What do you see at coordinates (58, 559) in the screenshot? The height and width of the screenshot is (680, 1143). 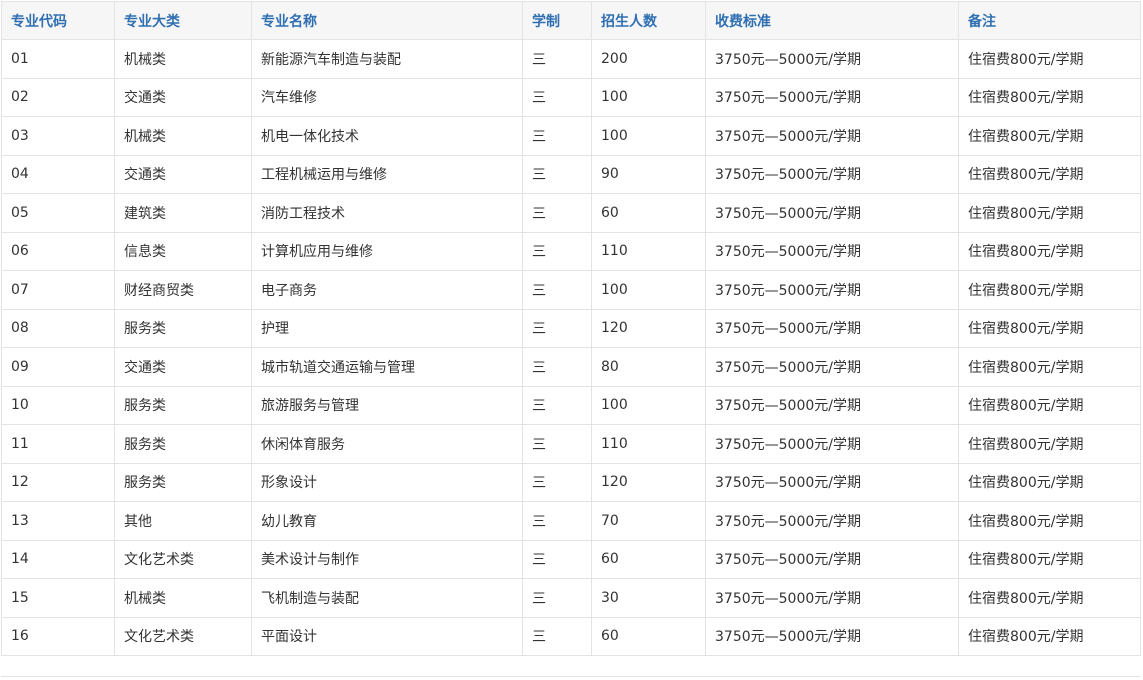 I see `cell-major-code: 14` at bounding box center [58, 559].